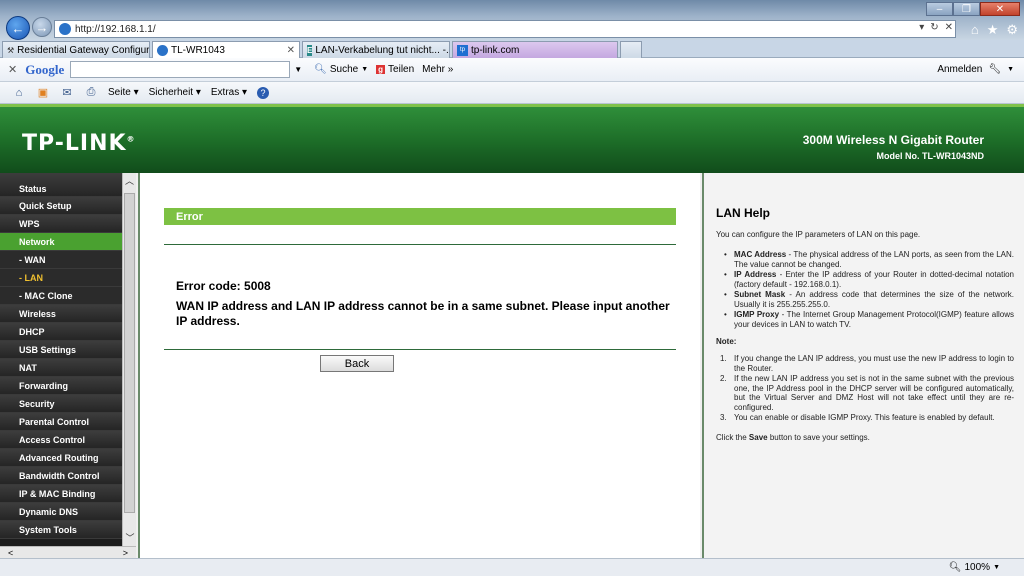 The height and width of the screenshot is (576, 1024). I want to click on refresh-icon: ↻, so click(934, 27).